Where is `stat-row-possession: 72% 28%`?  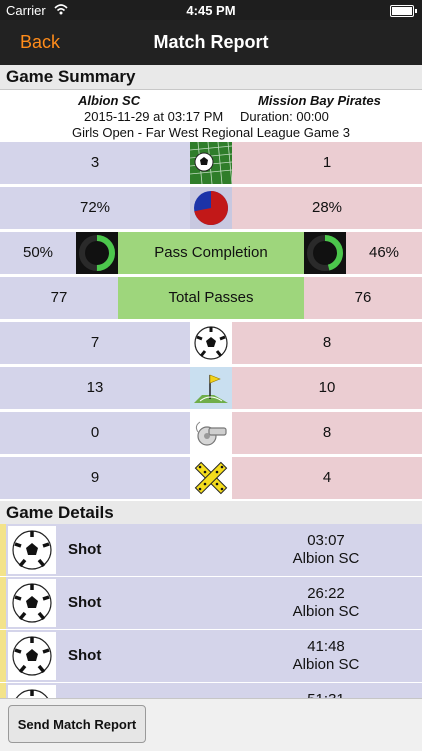 stat-row-possession: 72% 28% is located at coordinates (211, 208).